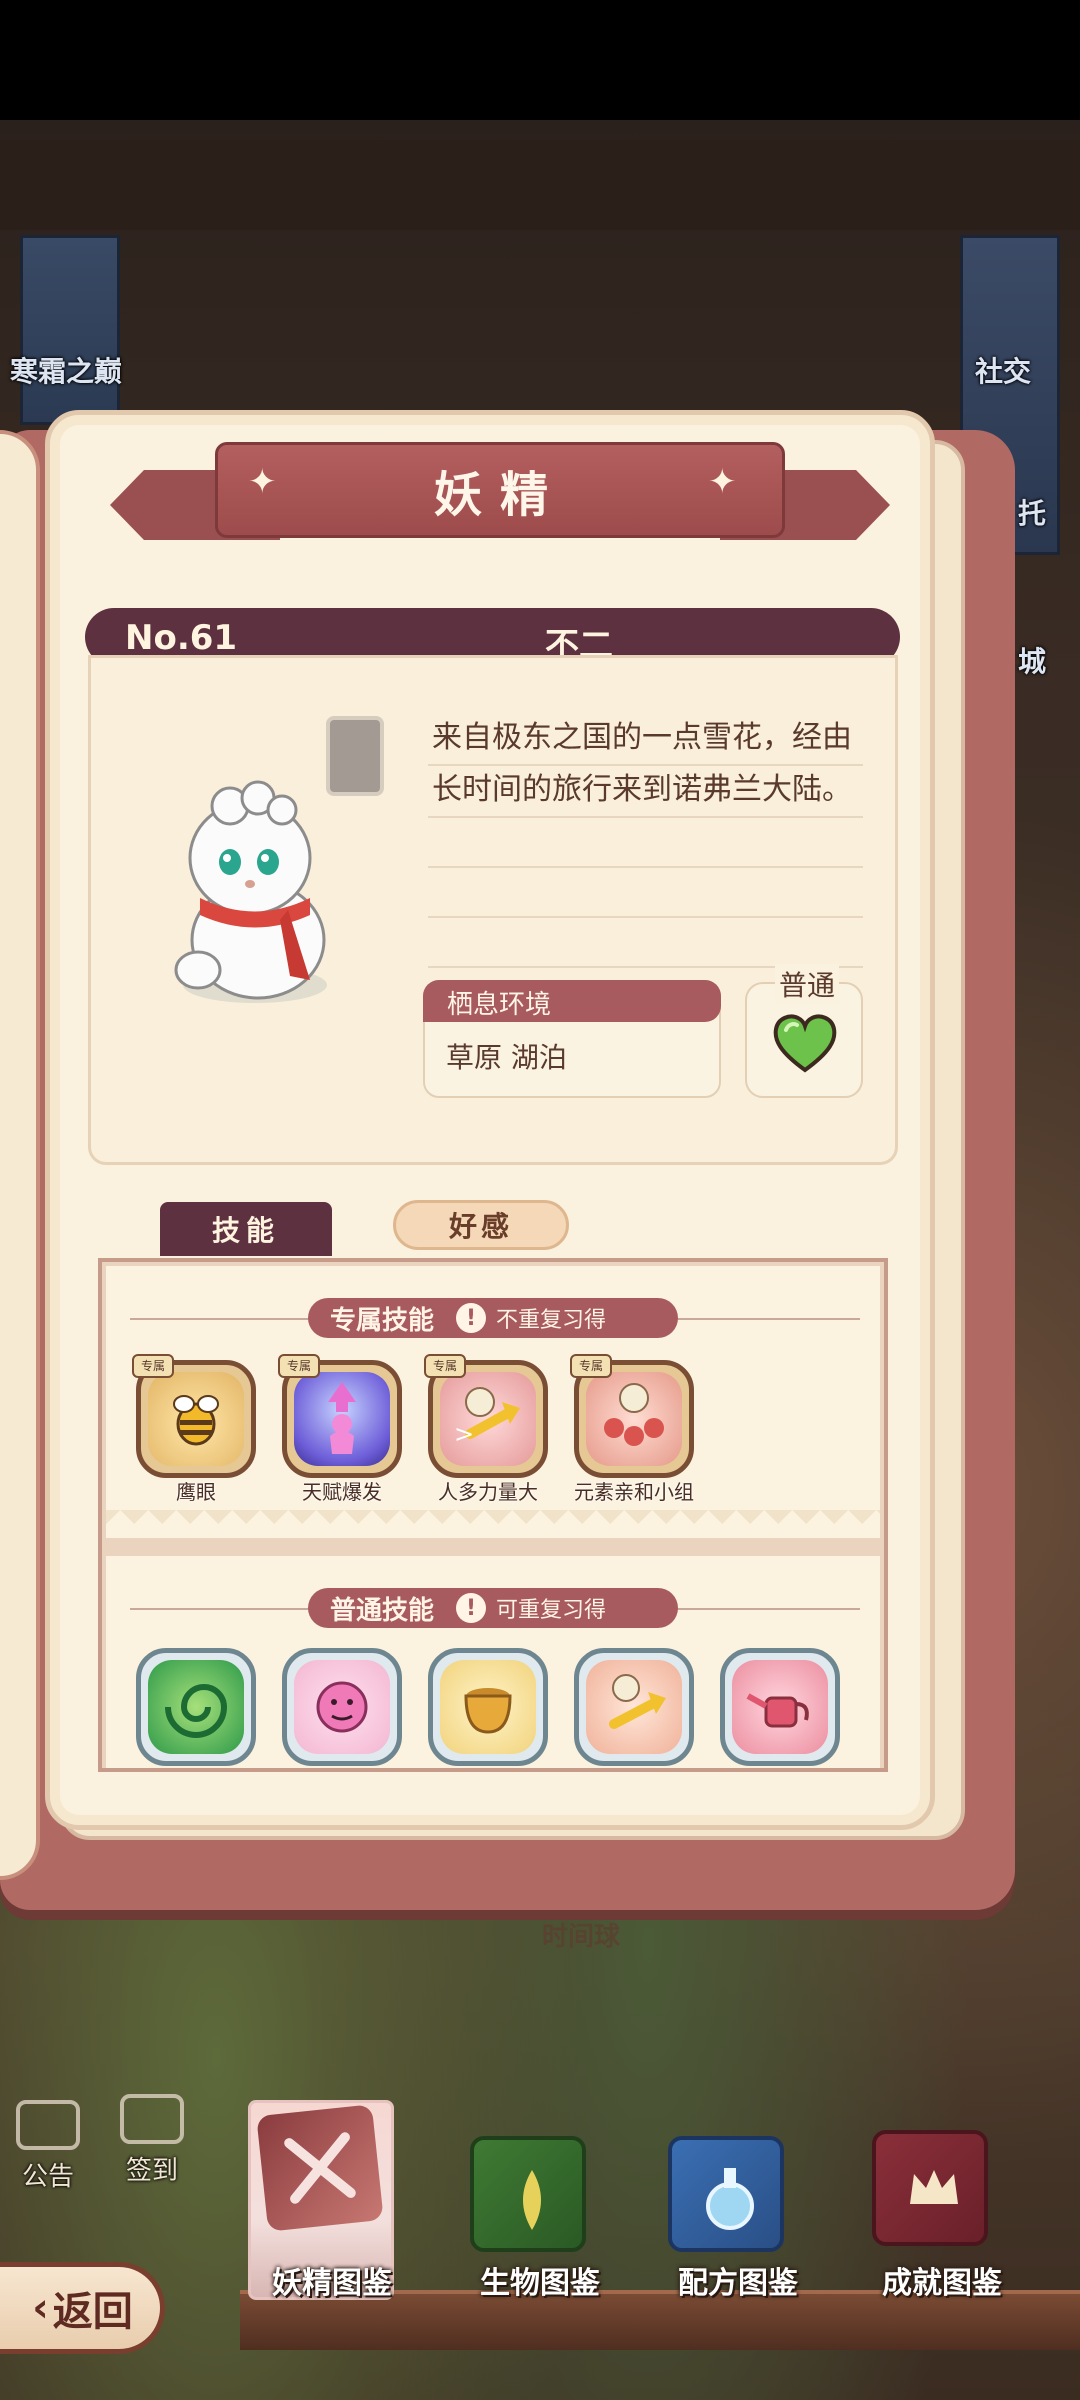 The image size is (1080, 2400). I want to click on checkin-button: 签到, so click(152, 2140).